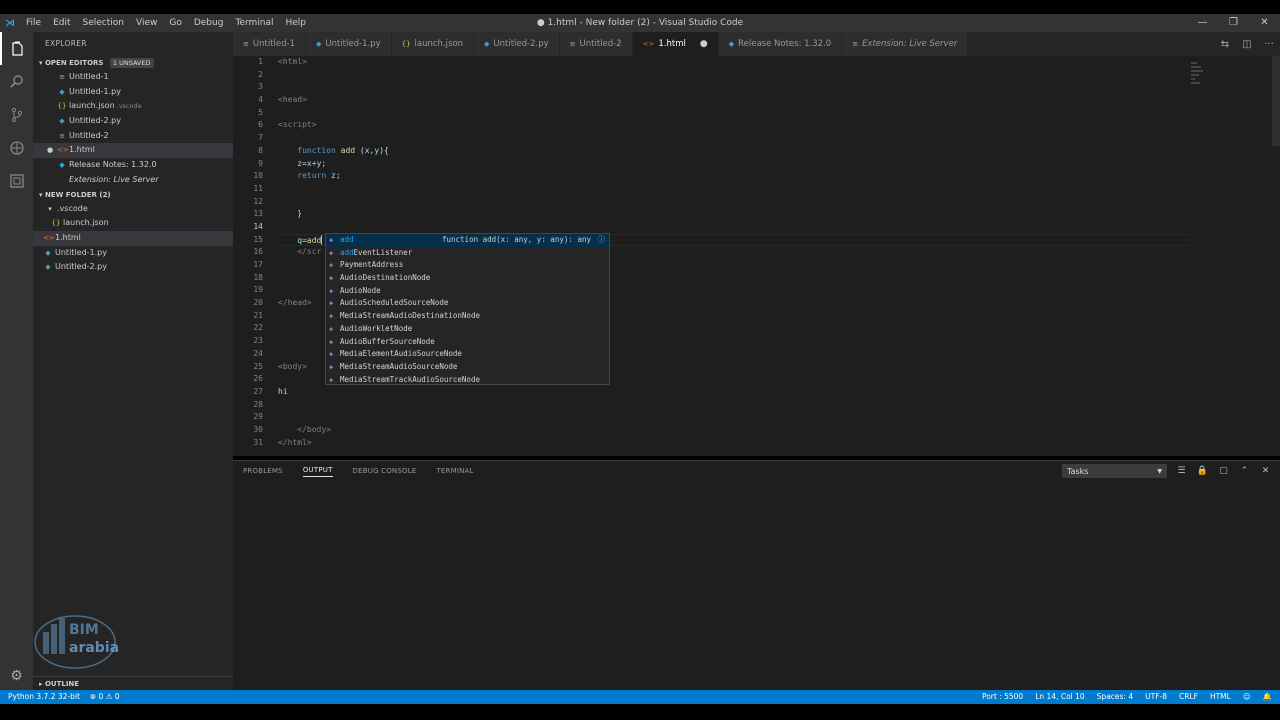  I want to click on cursor-position: Ln 14, Col 10, so click(1059, 697).